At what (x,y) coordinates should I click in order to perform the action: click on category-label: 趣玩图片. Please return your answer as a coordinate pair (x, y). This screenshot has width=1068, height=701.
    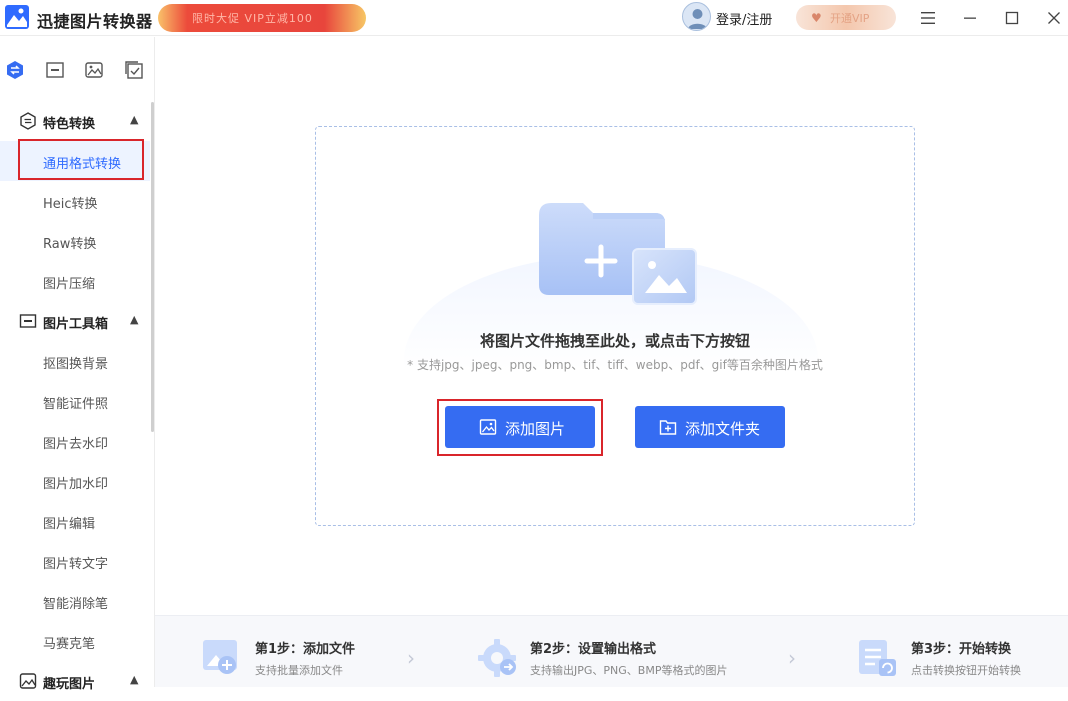
    Looking at the image, I should click on (69, 684).